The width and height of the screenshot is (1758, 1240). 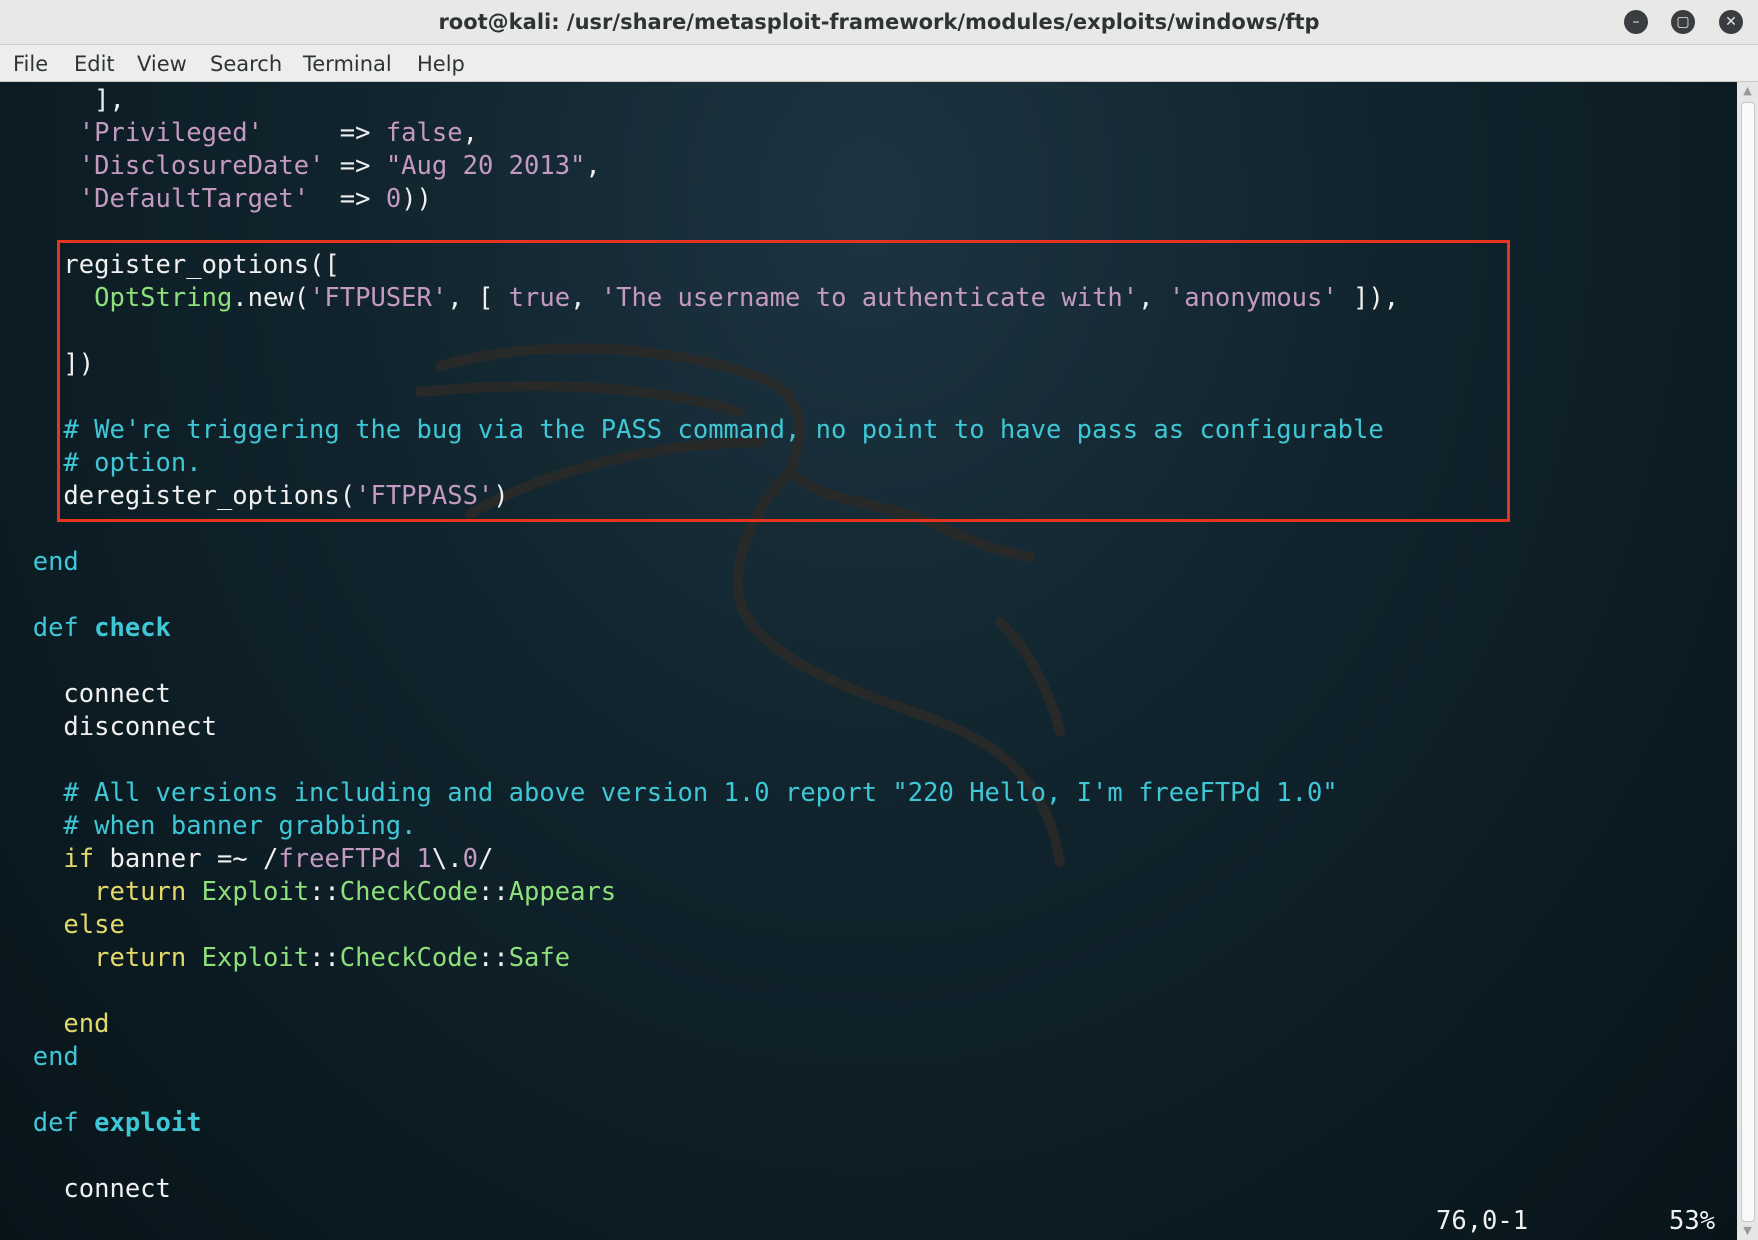 I want to click on code-token: Appears, so click(x=562, y=892).